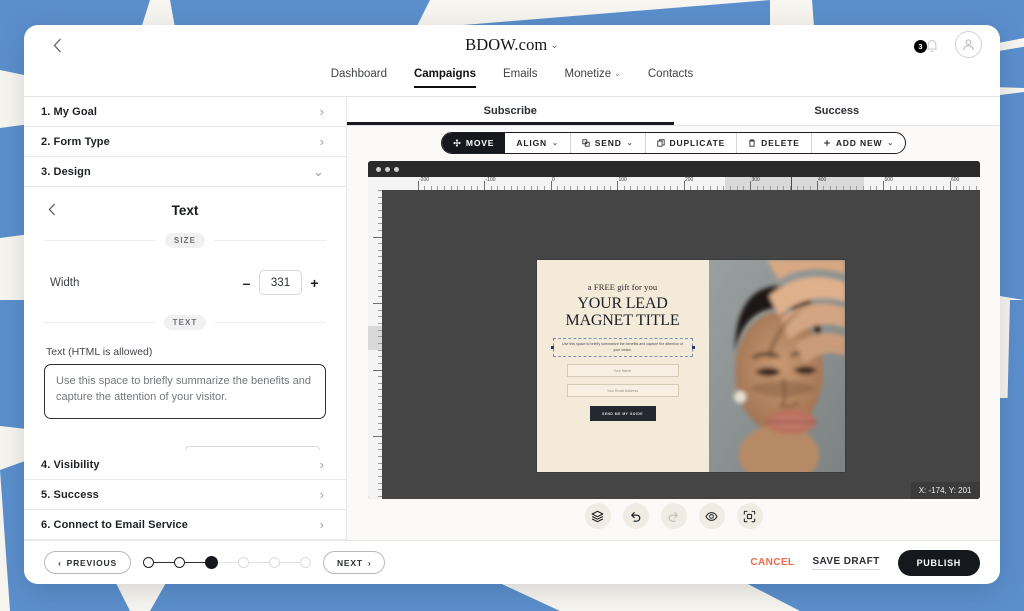  I want to click on next-button: NEXT ›, so click(354, 562).